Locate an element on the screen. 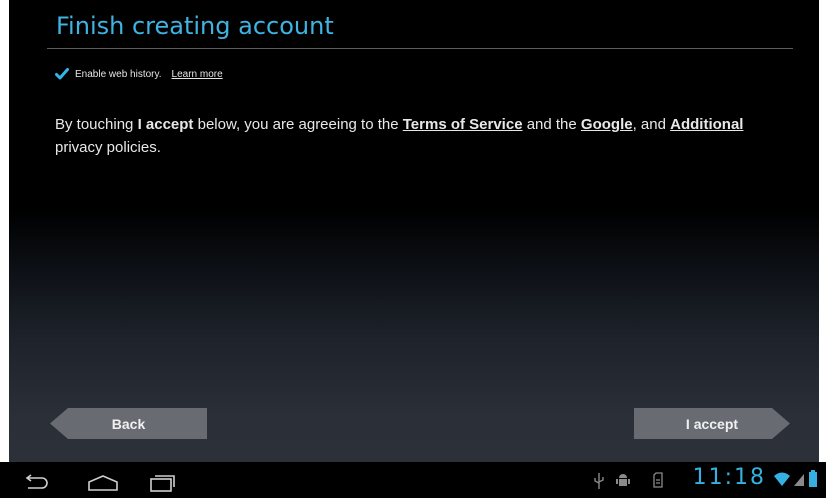 The width and height of the screenshot is (826, 498). back-button-label: Back is located at coordinates (128, 423).